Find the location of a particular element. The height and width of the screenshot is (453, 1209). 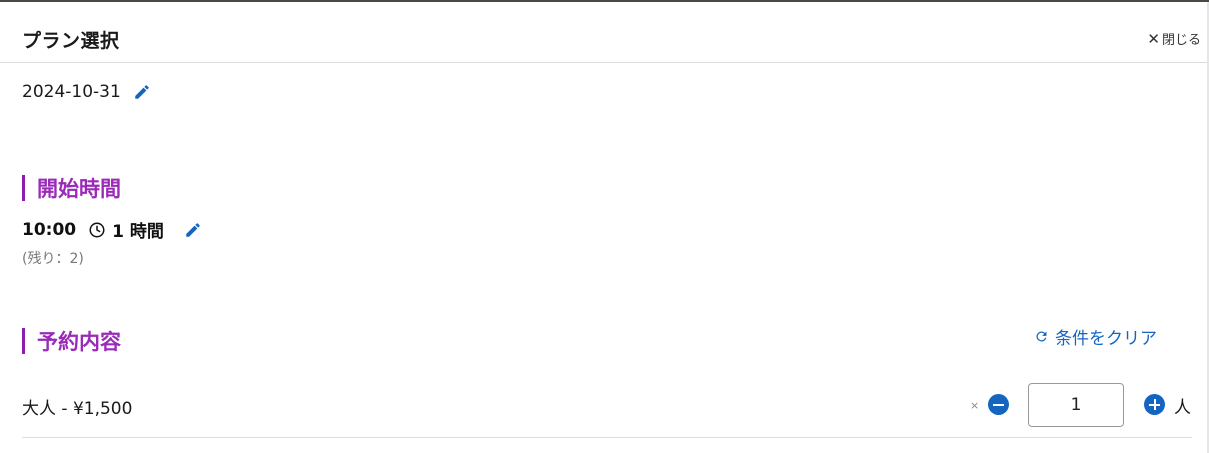

dialog-header: プラン選択 ✕ 閉じる is located at coordinates (603, 32).